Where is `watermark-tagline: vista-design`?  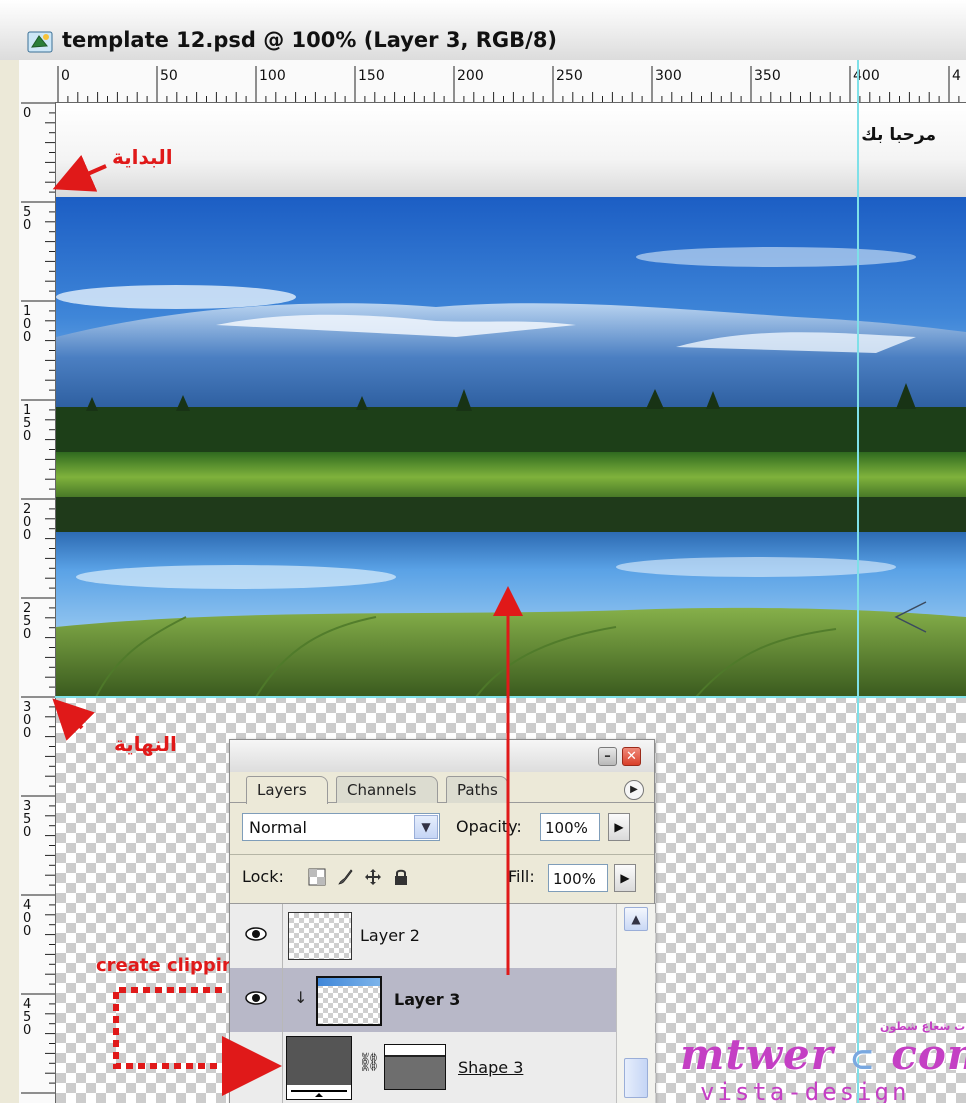 watermark-tagline: vista-design is located at coordinates (805, 1090).